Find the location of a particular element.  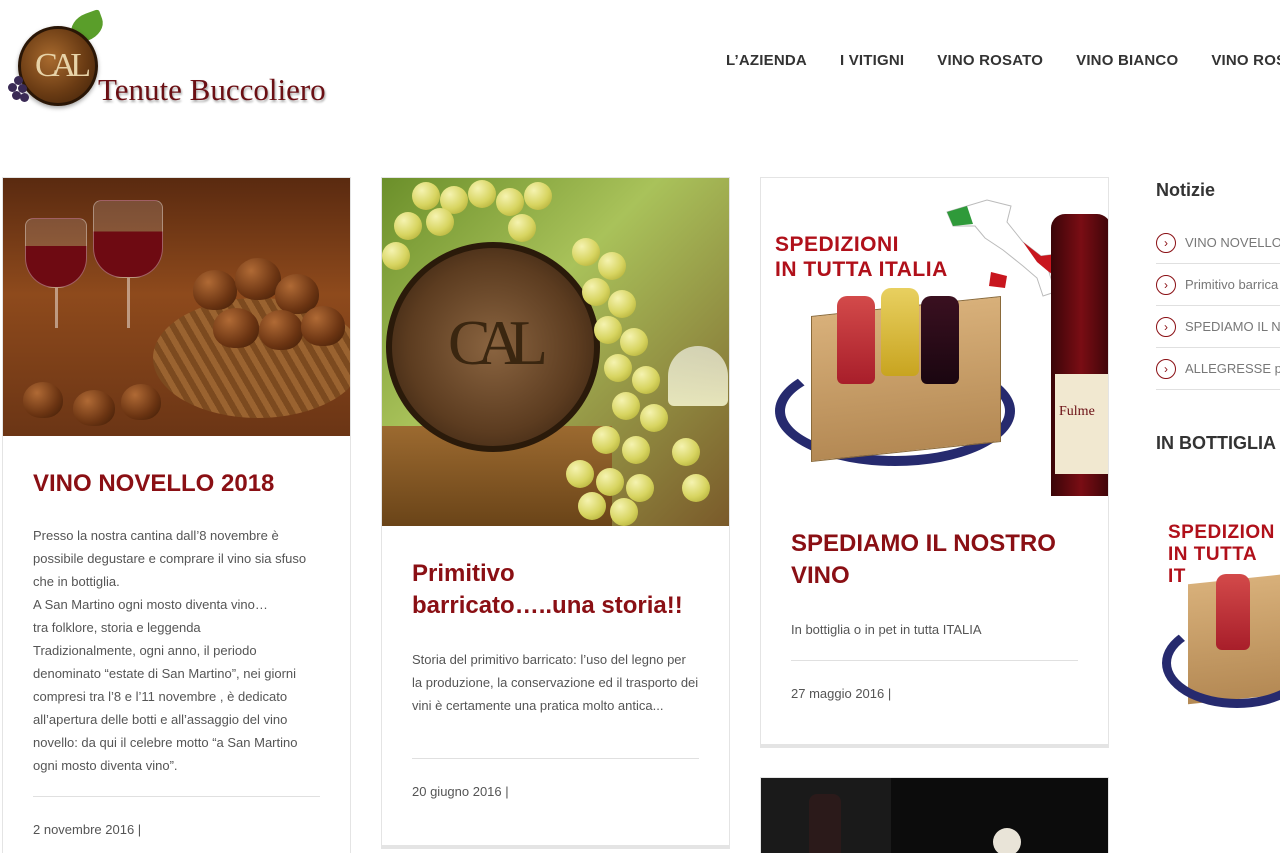

sidebar-news-item: › SPEDIAMO IL NO is located at coordinates (1218, 327).